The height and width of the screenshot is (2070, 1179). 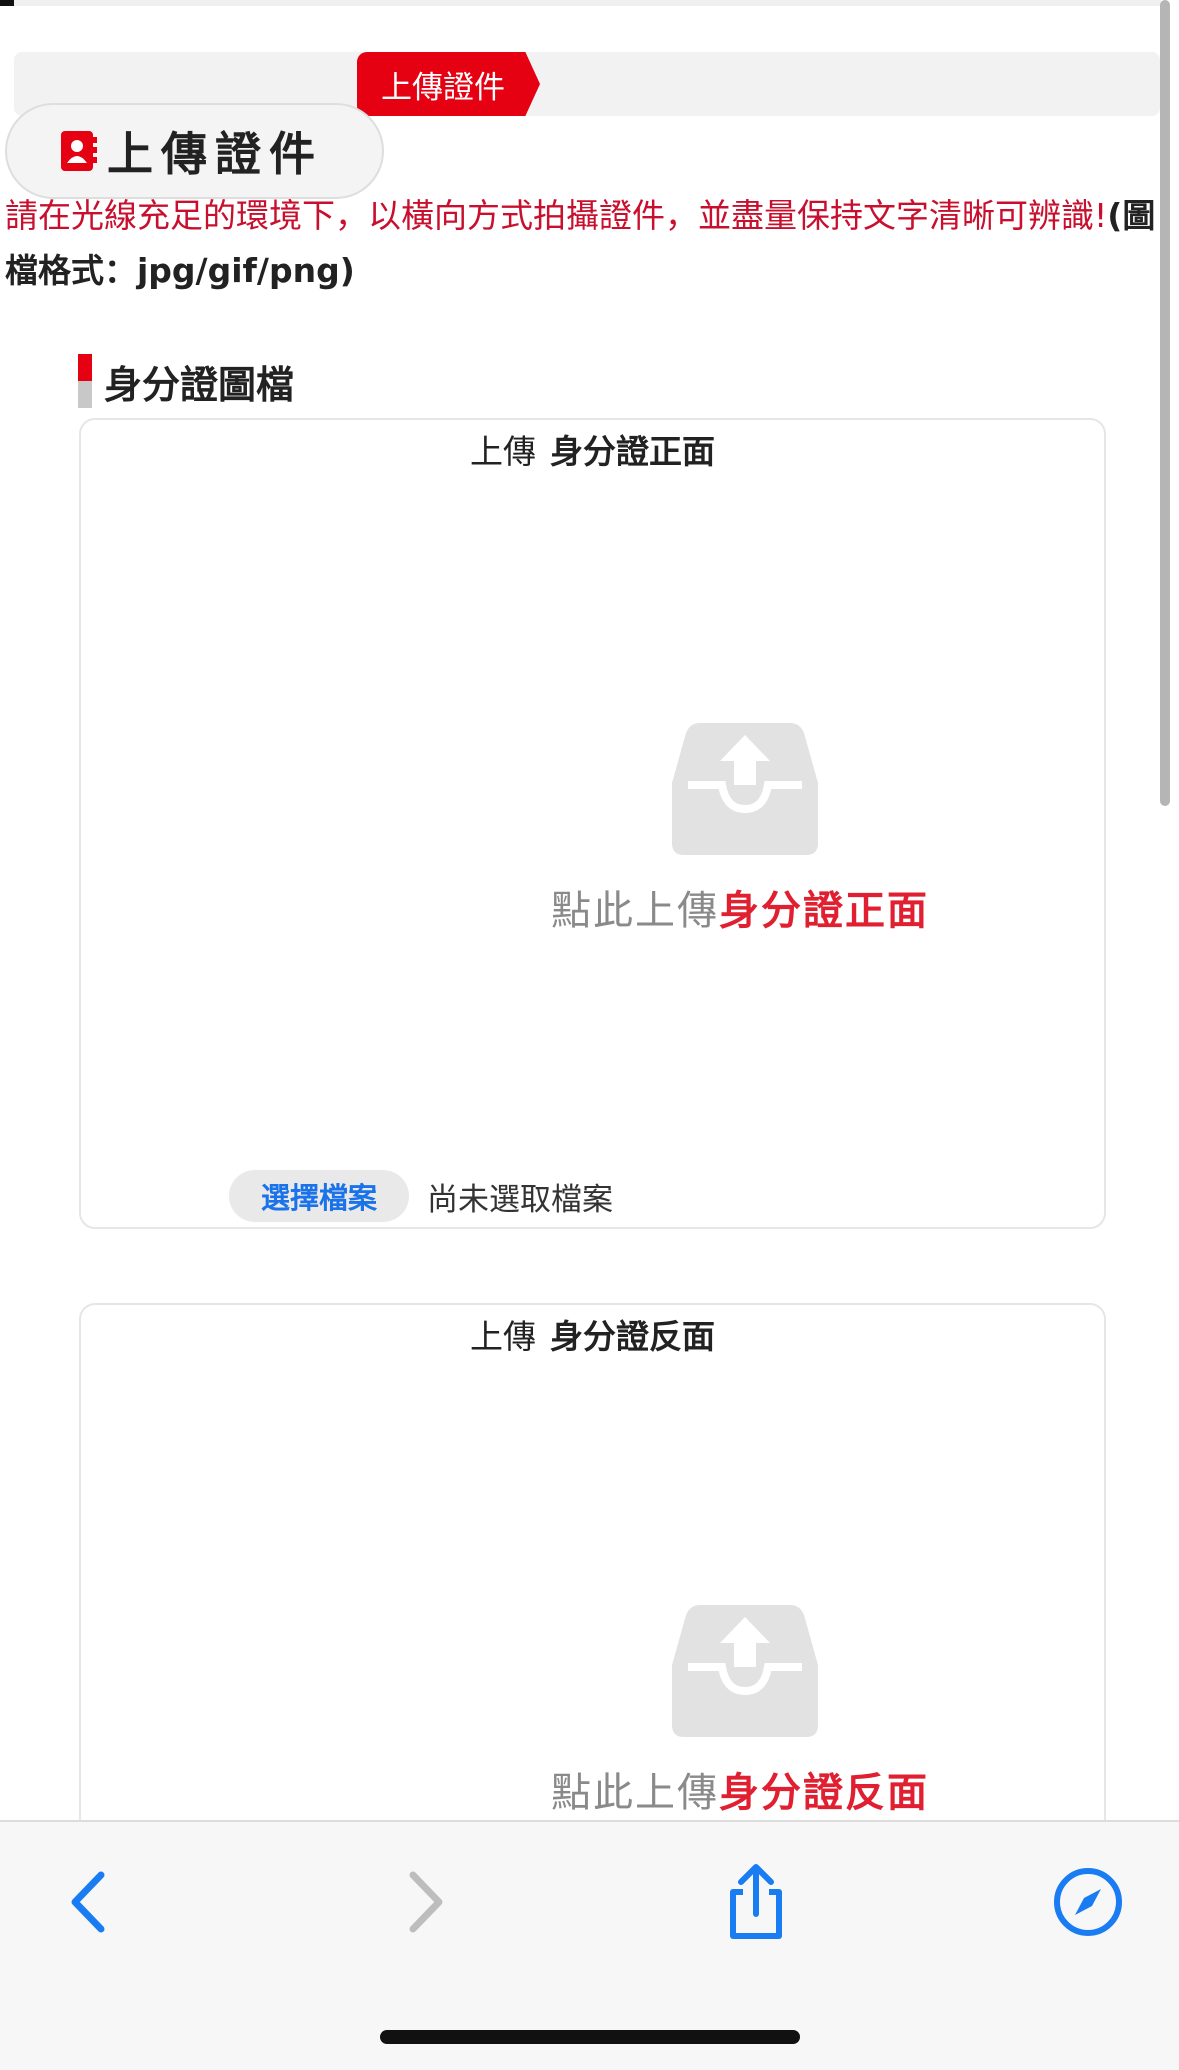 What do you see at coordinates (426, 1902) in the screenshot?
I see `forward-icon` at bounding box center [426, 1902].